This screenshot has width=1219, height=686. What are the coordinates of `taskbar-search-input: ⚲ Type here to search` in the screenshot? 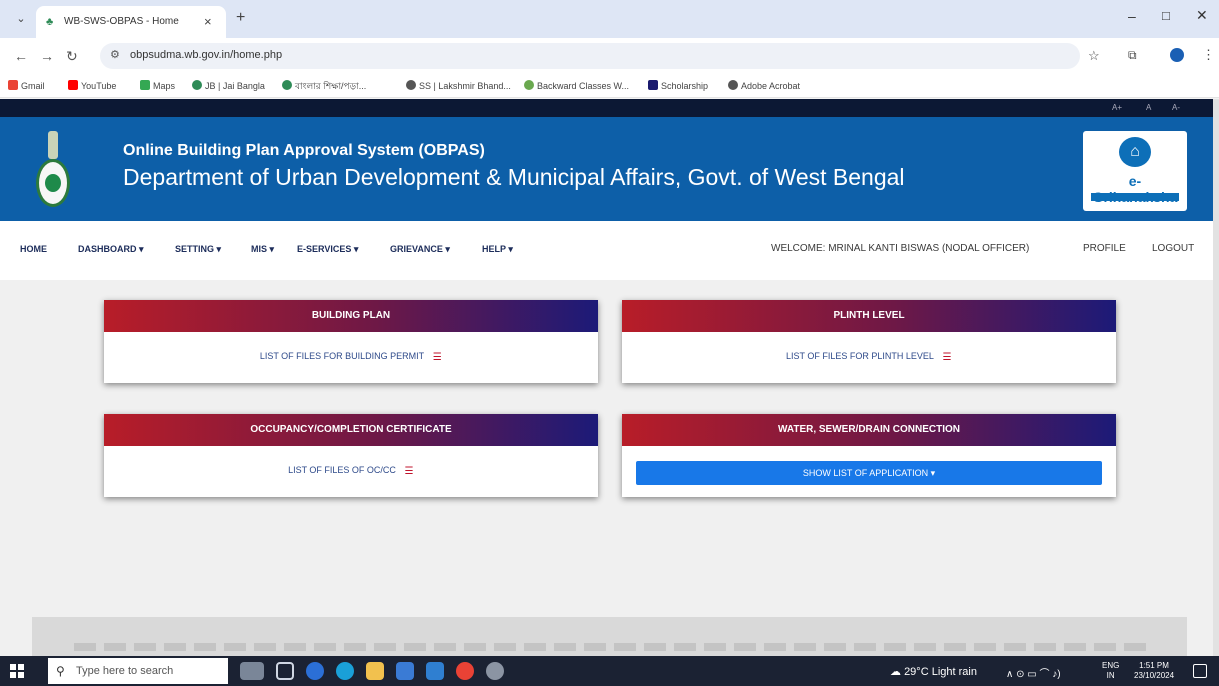 It's located at (138, 671).